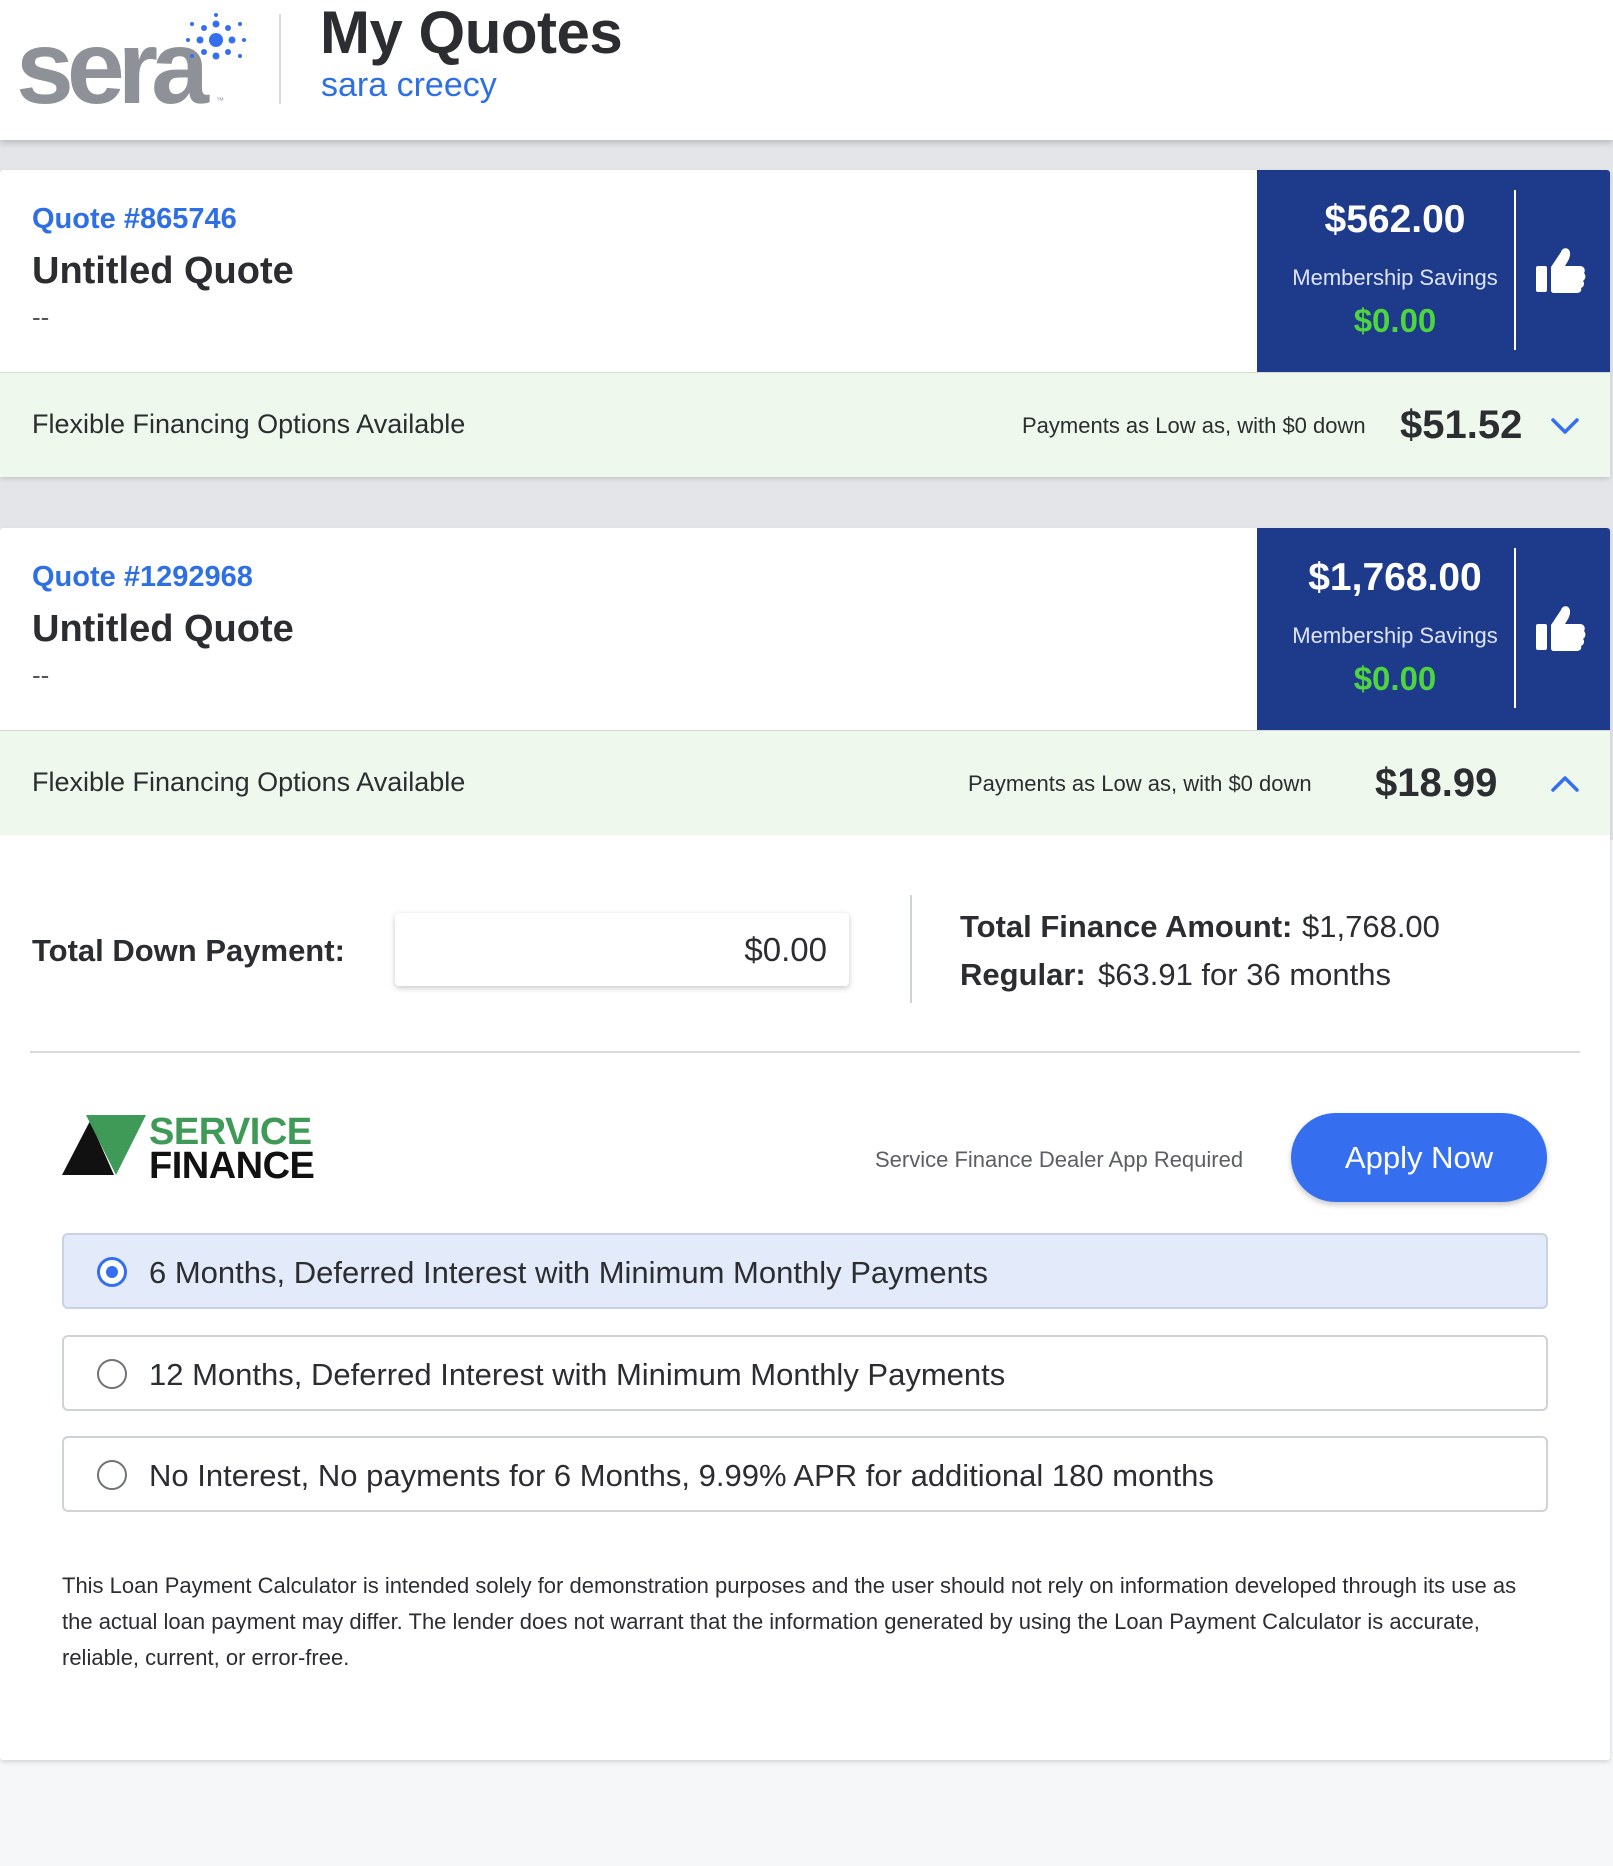 This screenshot has width=1613, height=1866. Describe the element at coordinates (188, 950) in the screenshot. I see `down-payment-label: Total Down Payment:` at that location.